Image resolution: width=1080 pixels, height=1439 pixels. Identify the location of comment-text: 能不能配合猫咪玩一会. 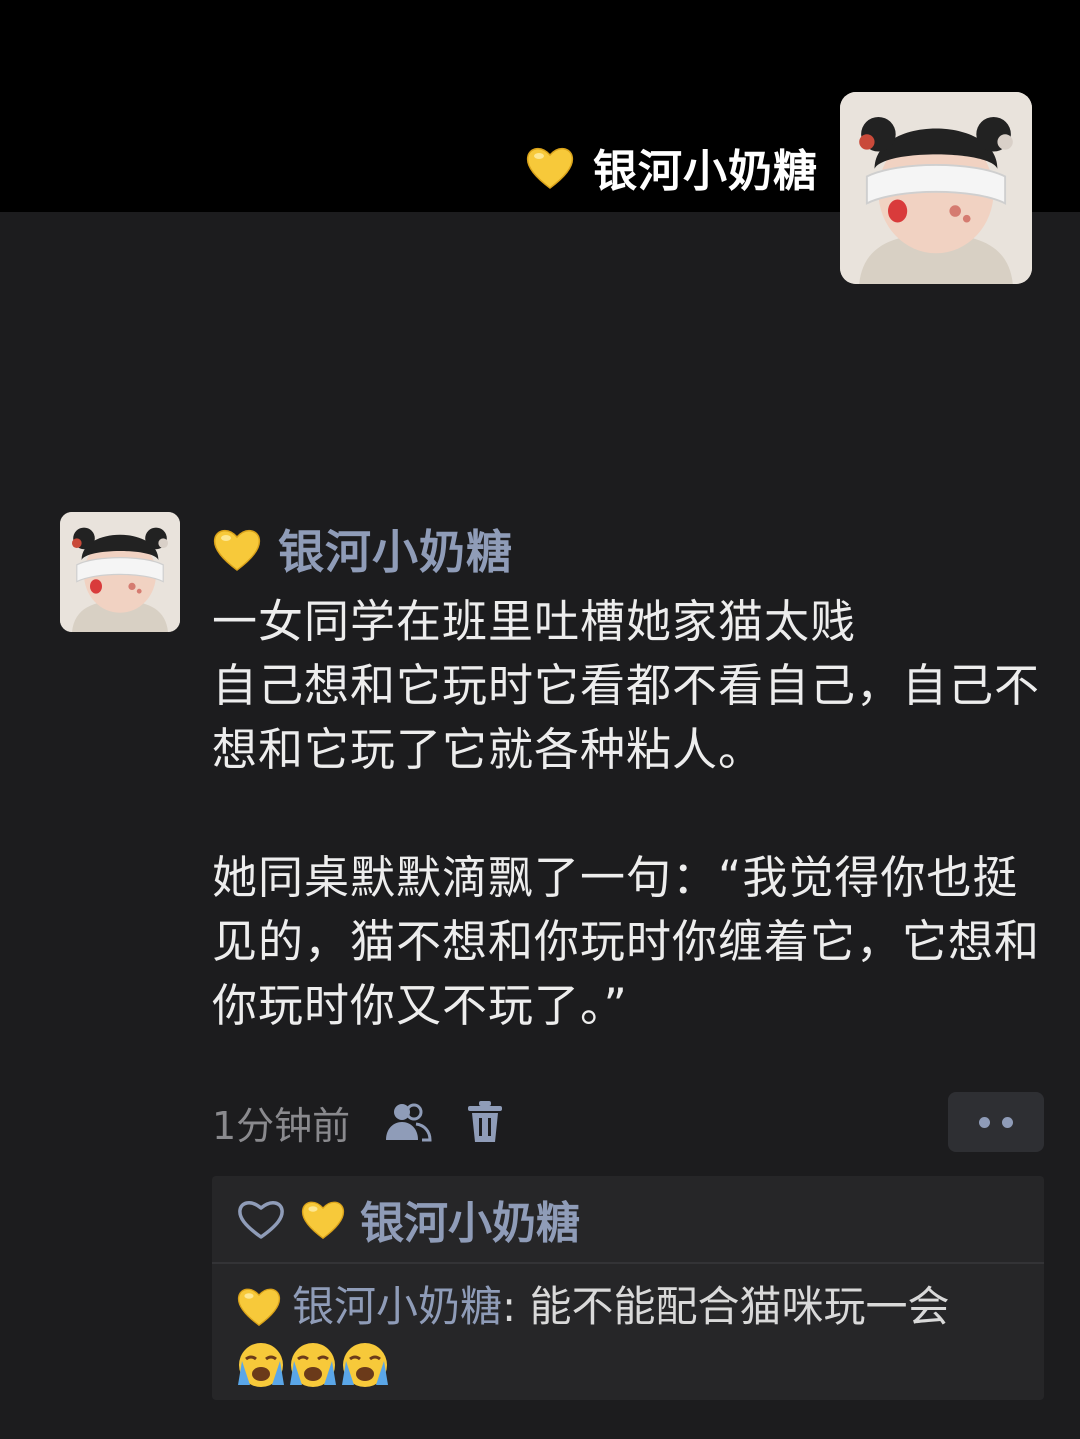
(733, 1306).